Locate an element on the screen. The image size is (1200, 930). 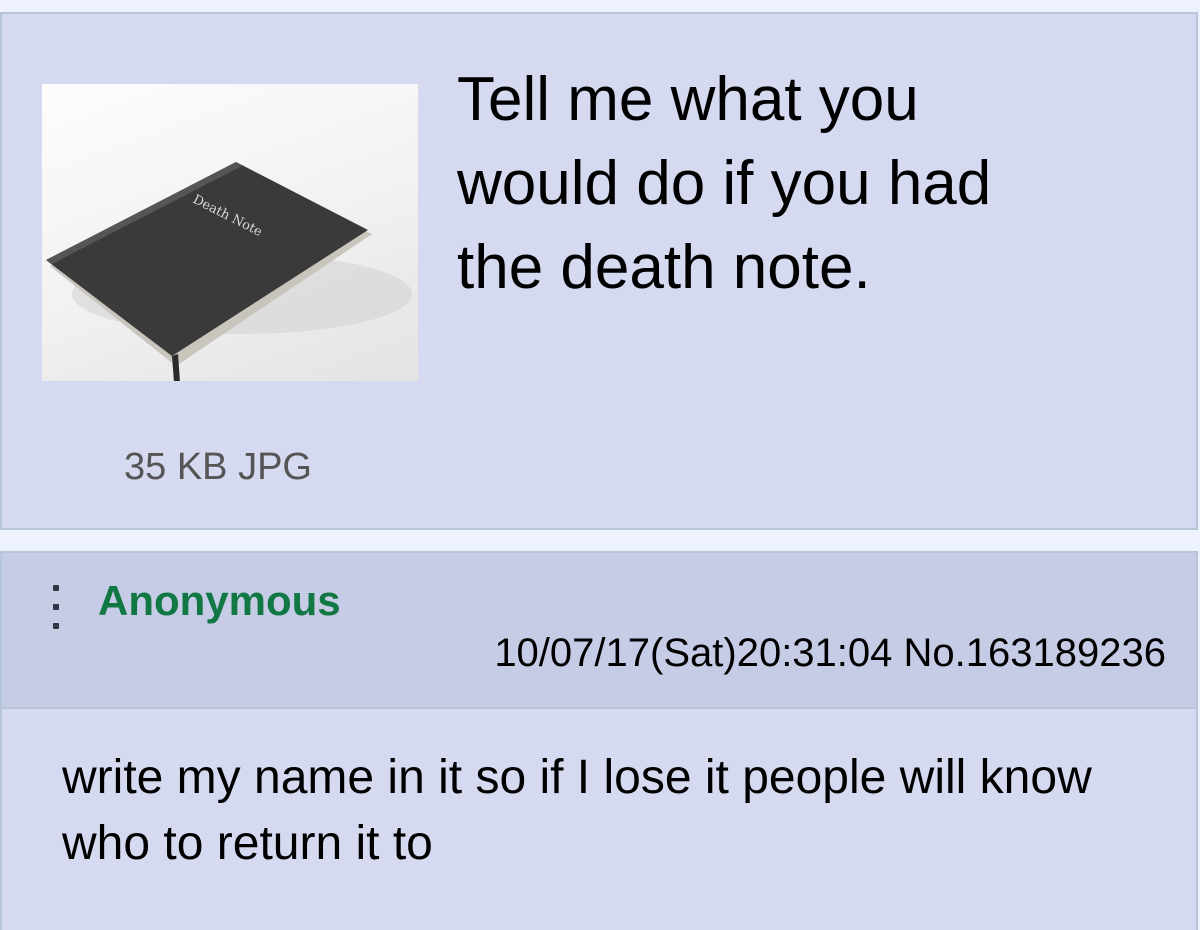
post-number: No.163189236 is located at coordinates (1035, 653).